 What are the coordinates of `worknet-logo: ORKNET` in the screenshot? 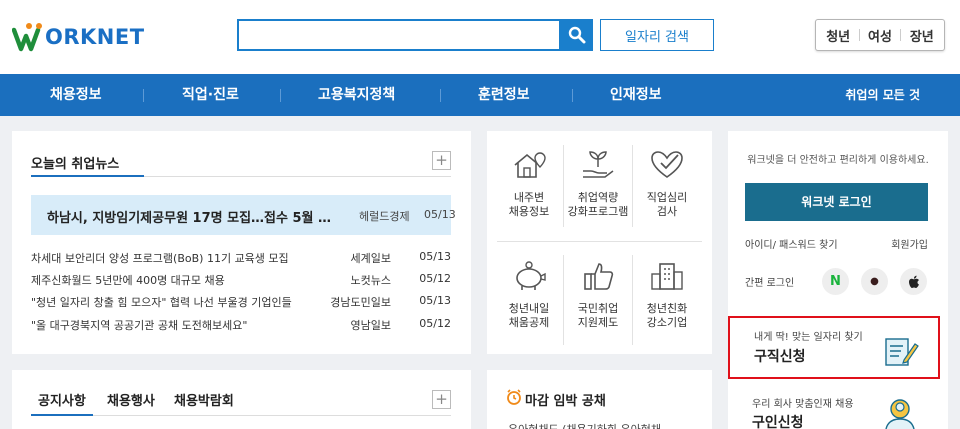 It's located at (78, 37).